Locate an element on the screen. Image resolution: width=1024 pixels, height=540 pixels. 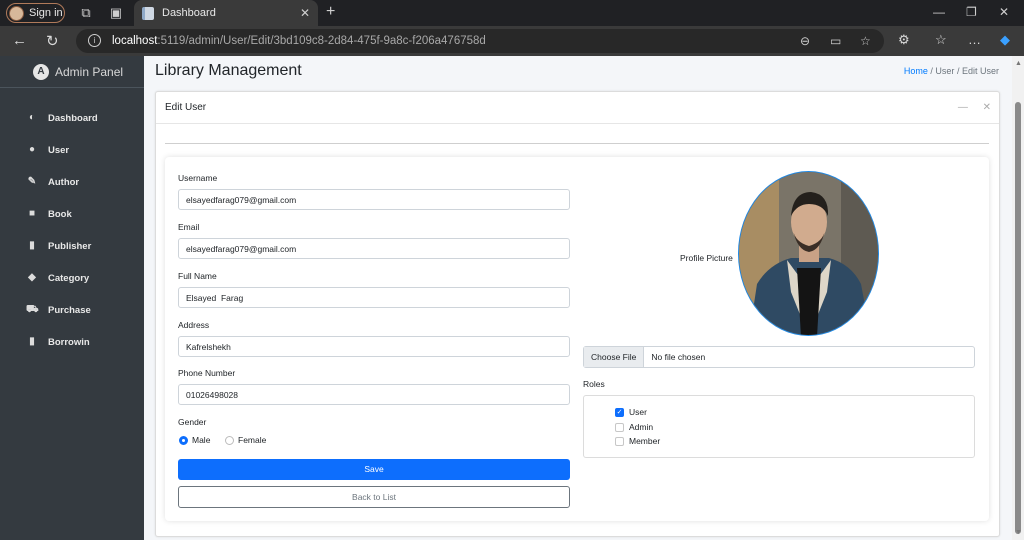
brand: A Admin Panel is located at coordinates (72, 72).